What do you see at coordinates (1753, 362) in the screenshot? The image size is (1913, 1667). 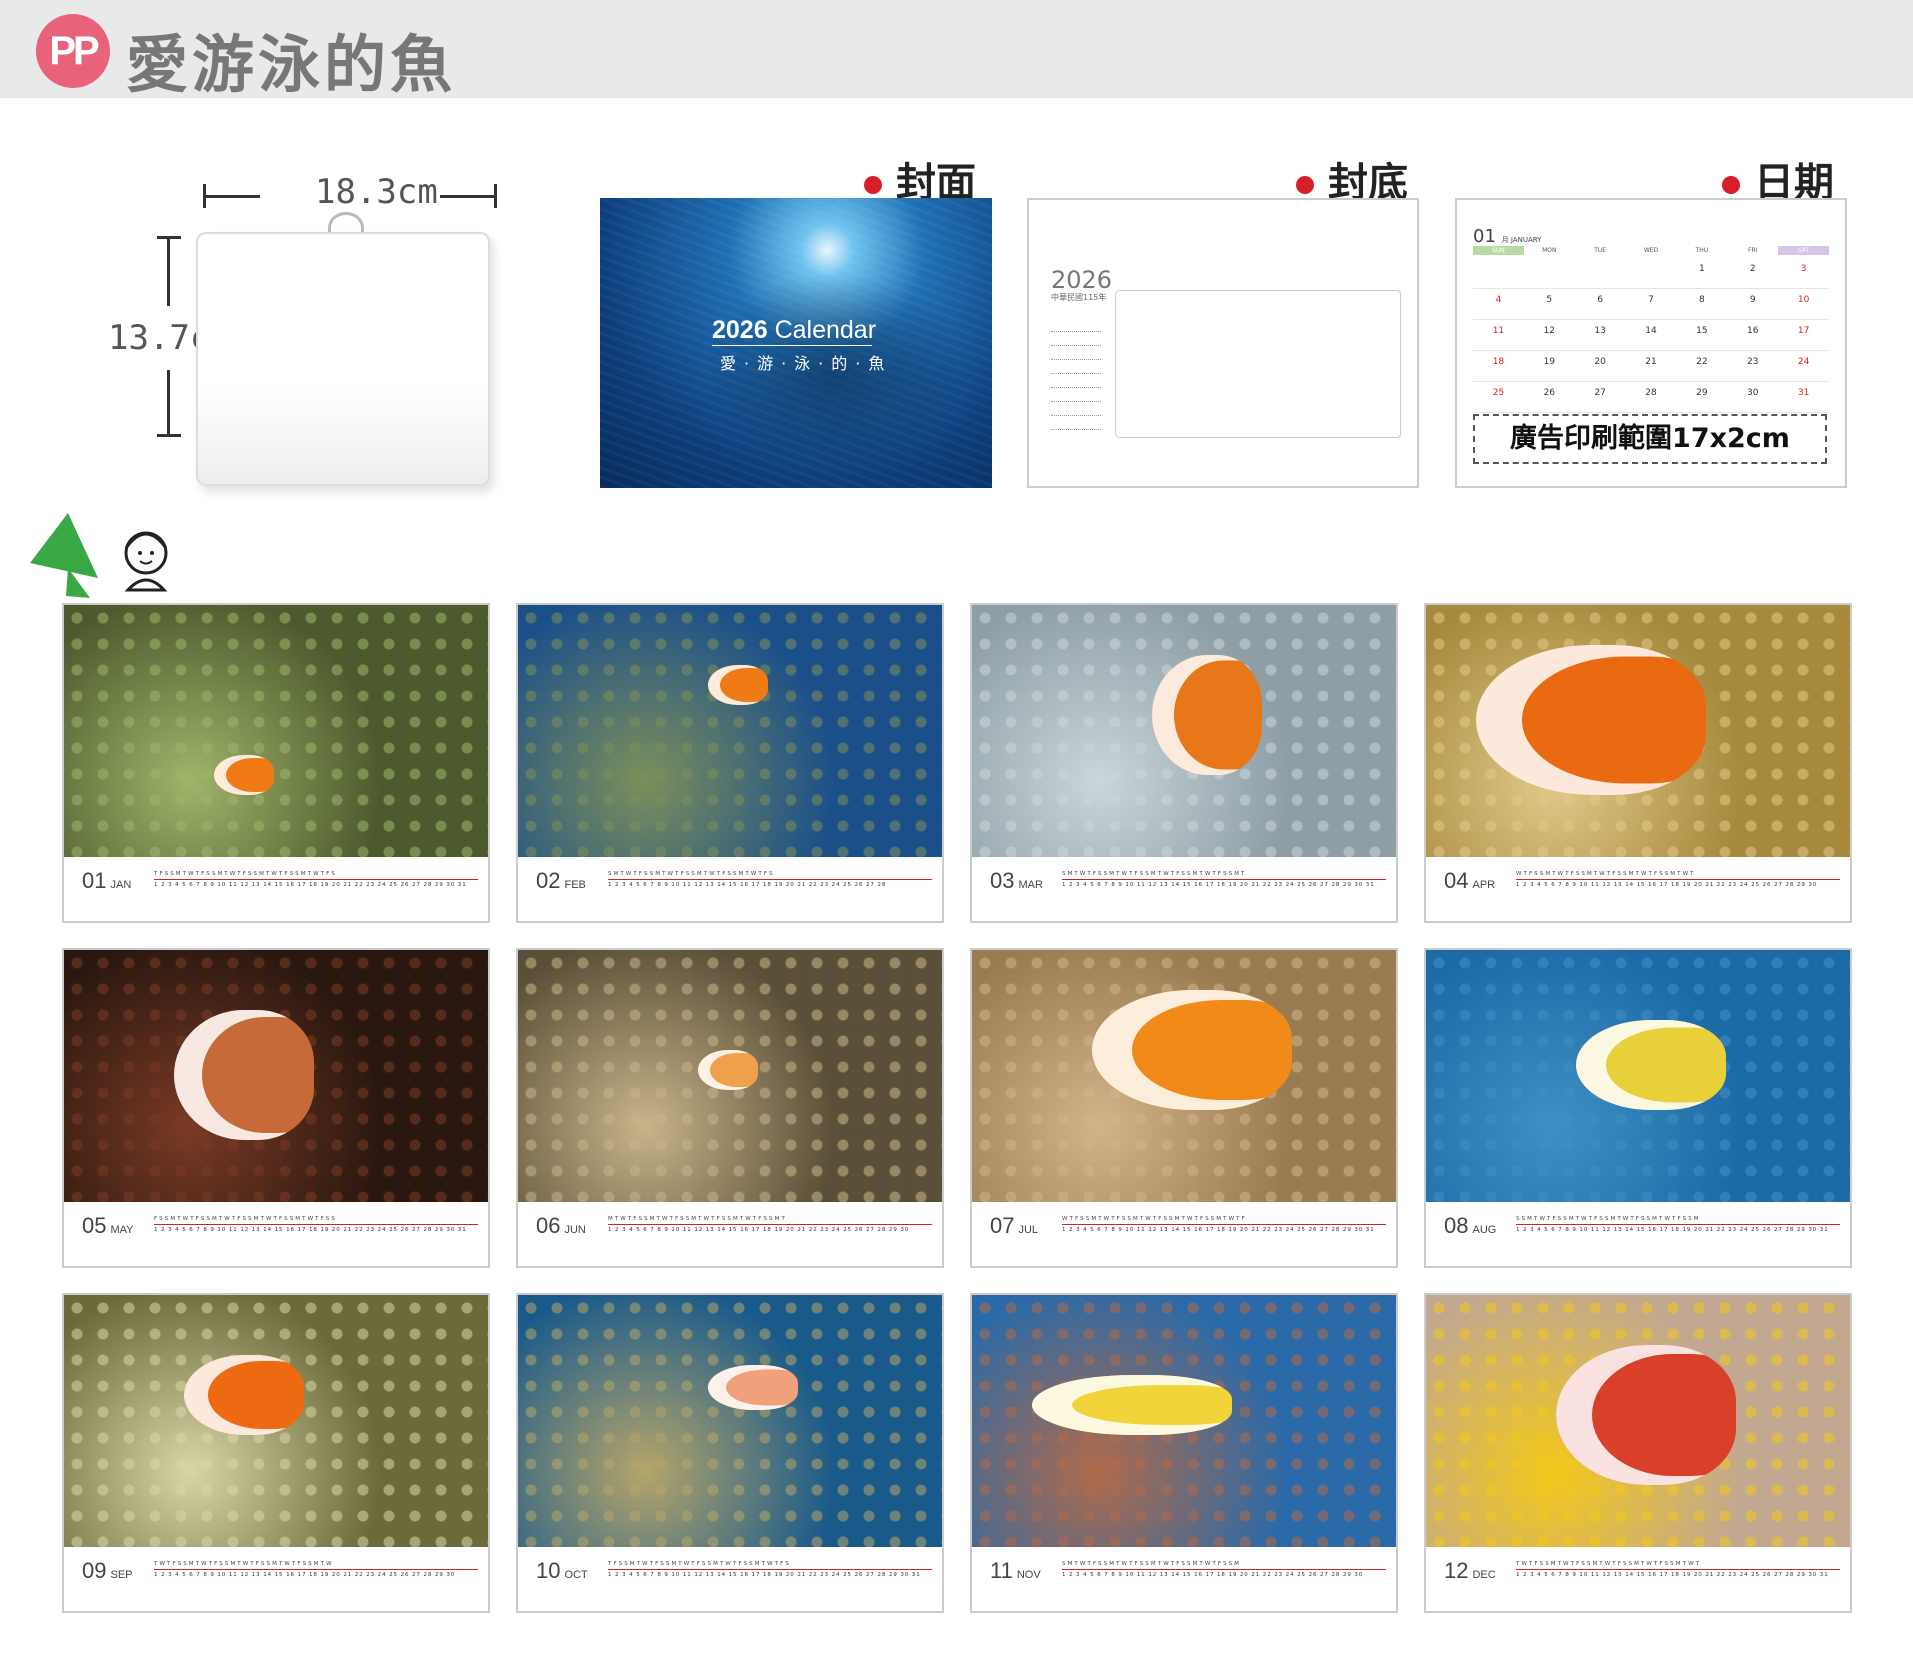 I see `date-cell: 23` at bounding box center [1753, 362].